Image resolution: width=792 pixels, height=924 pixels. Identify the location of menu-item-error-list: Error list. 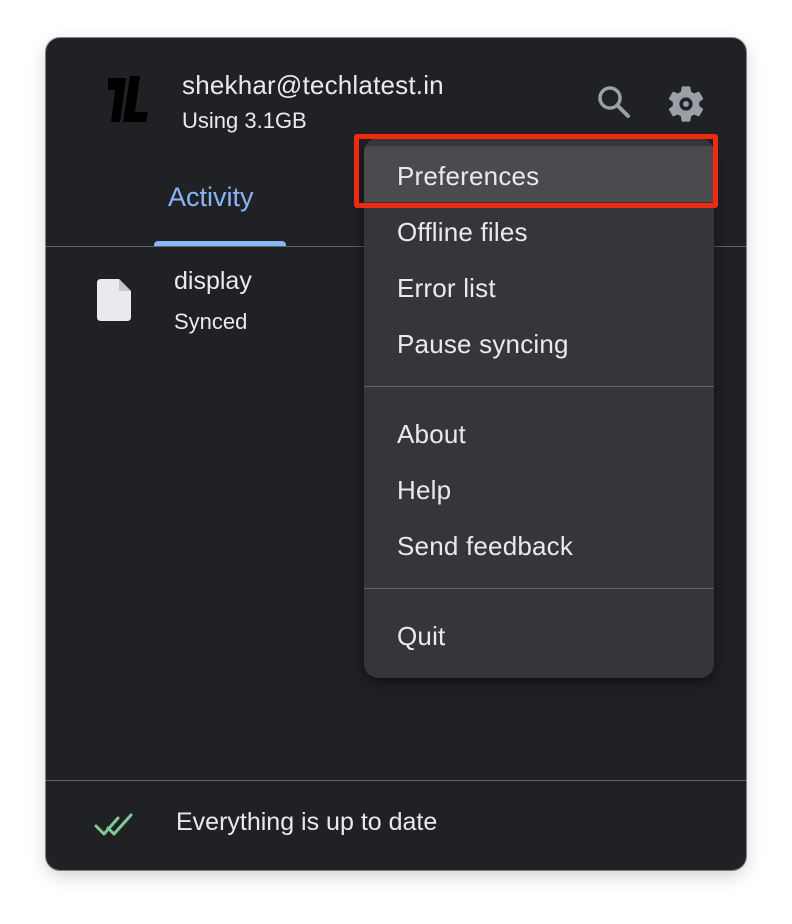
(539, 286).